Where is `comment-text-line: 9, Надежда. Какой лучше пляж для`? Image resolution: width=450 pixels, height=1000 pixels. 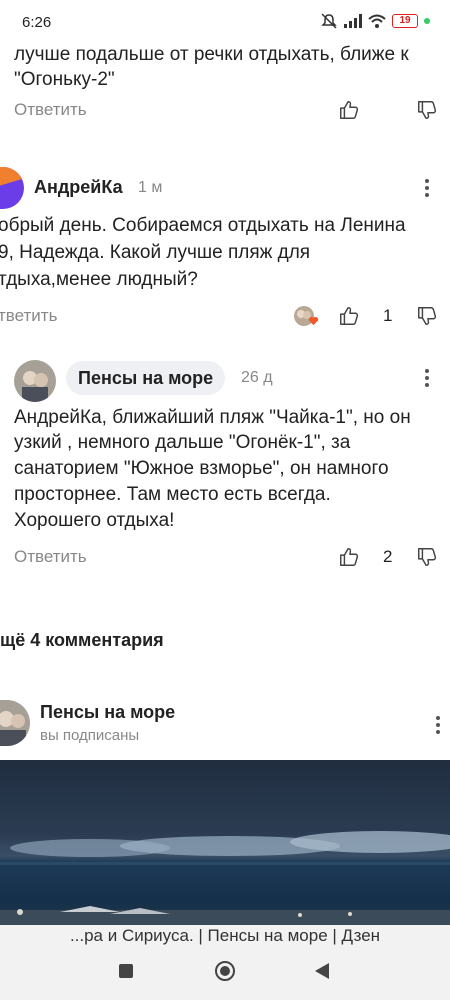
comment-text-line: 9, Надежда. Какой лучше пляж для is located at coordinates (155, 252).